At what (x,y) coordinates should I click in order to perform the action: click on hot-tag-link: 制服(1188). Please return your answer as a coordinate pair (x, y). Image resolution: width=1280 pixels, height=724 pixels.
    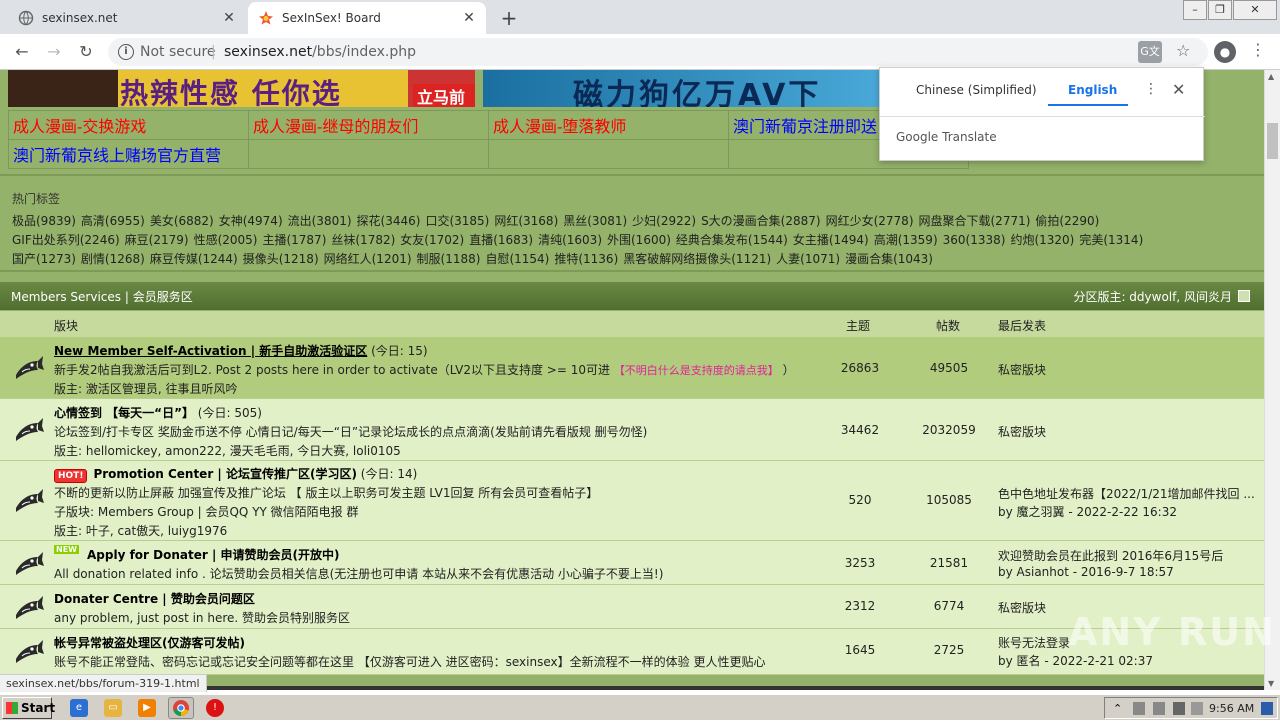
    Looking at the image, I should click on (449, 259).